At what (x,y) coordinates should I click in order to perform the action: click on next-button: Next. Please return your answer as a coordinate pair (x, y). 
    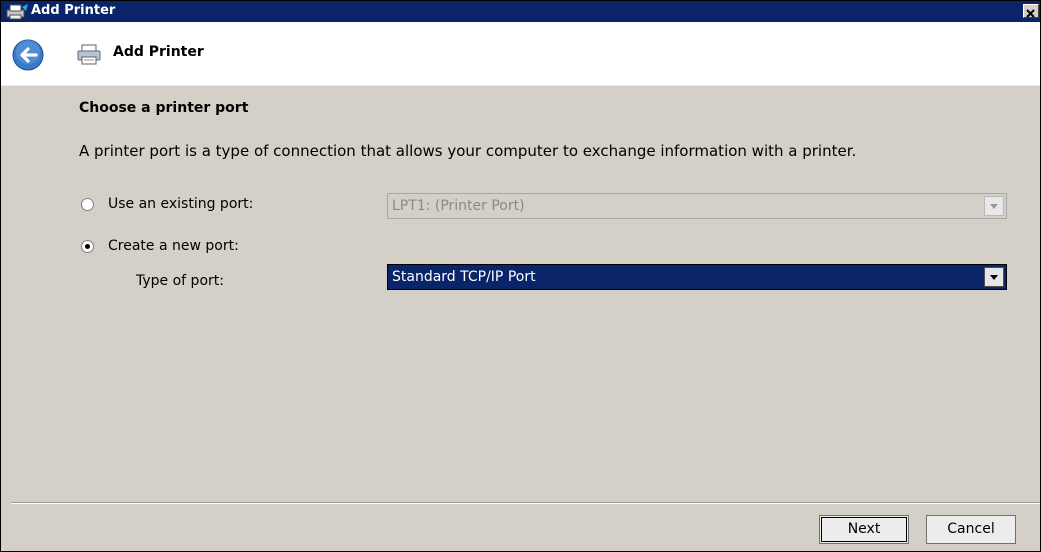
    Looking at the image, I should click on (864, 529).